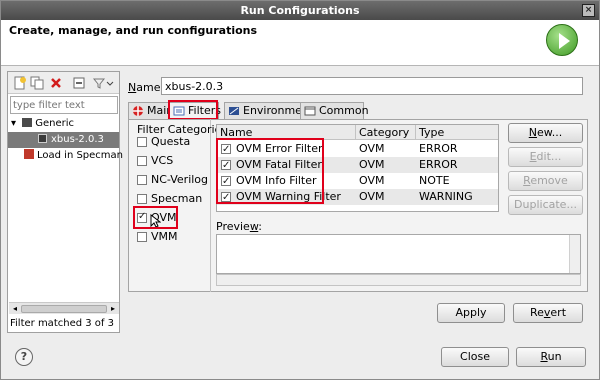 This screenshot has height=380, width=600. What do you see at coordinates (398, 280) in the screenshot?
I see `preview-horizontal-scrollbar` at bounding box center [398, 280].